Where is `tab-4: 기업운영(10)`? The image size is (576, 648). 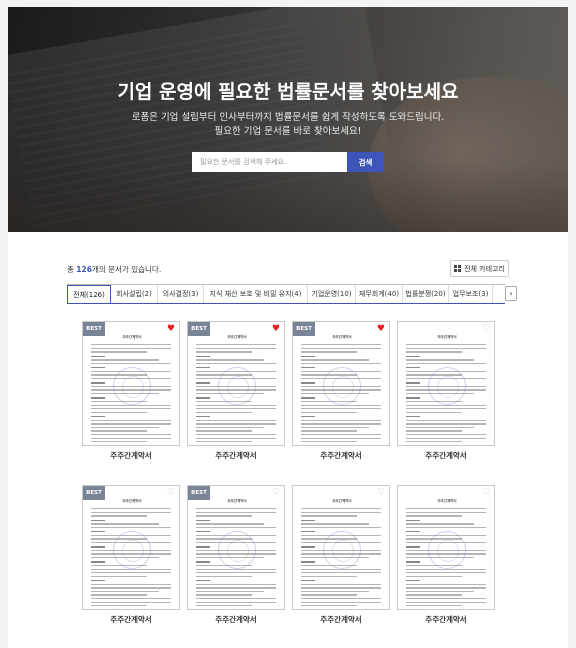
tab-4: 기업운영(10) is located at coordinates (332, 294).